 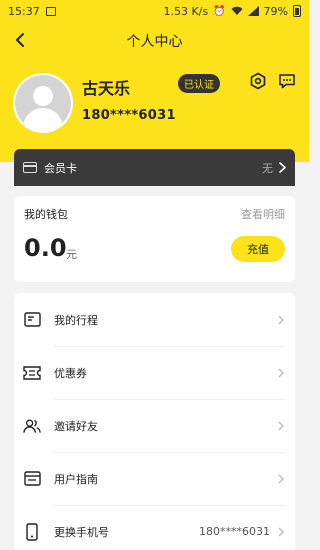 What do you see at coordinates (76, 320) in the screenshot?
I see `menu-item-label: 我的行程` at bounding box center [76, 320].